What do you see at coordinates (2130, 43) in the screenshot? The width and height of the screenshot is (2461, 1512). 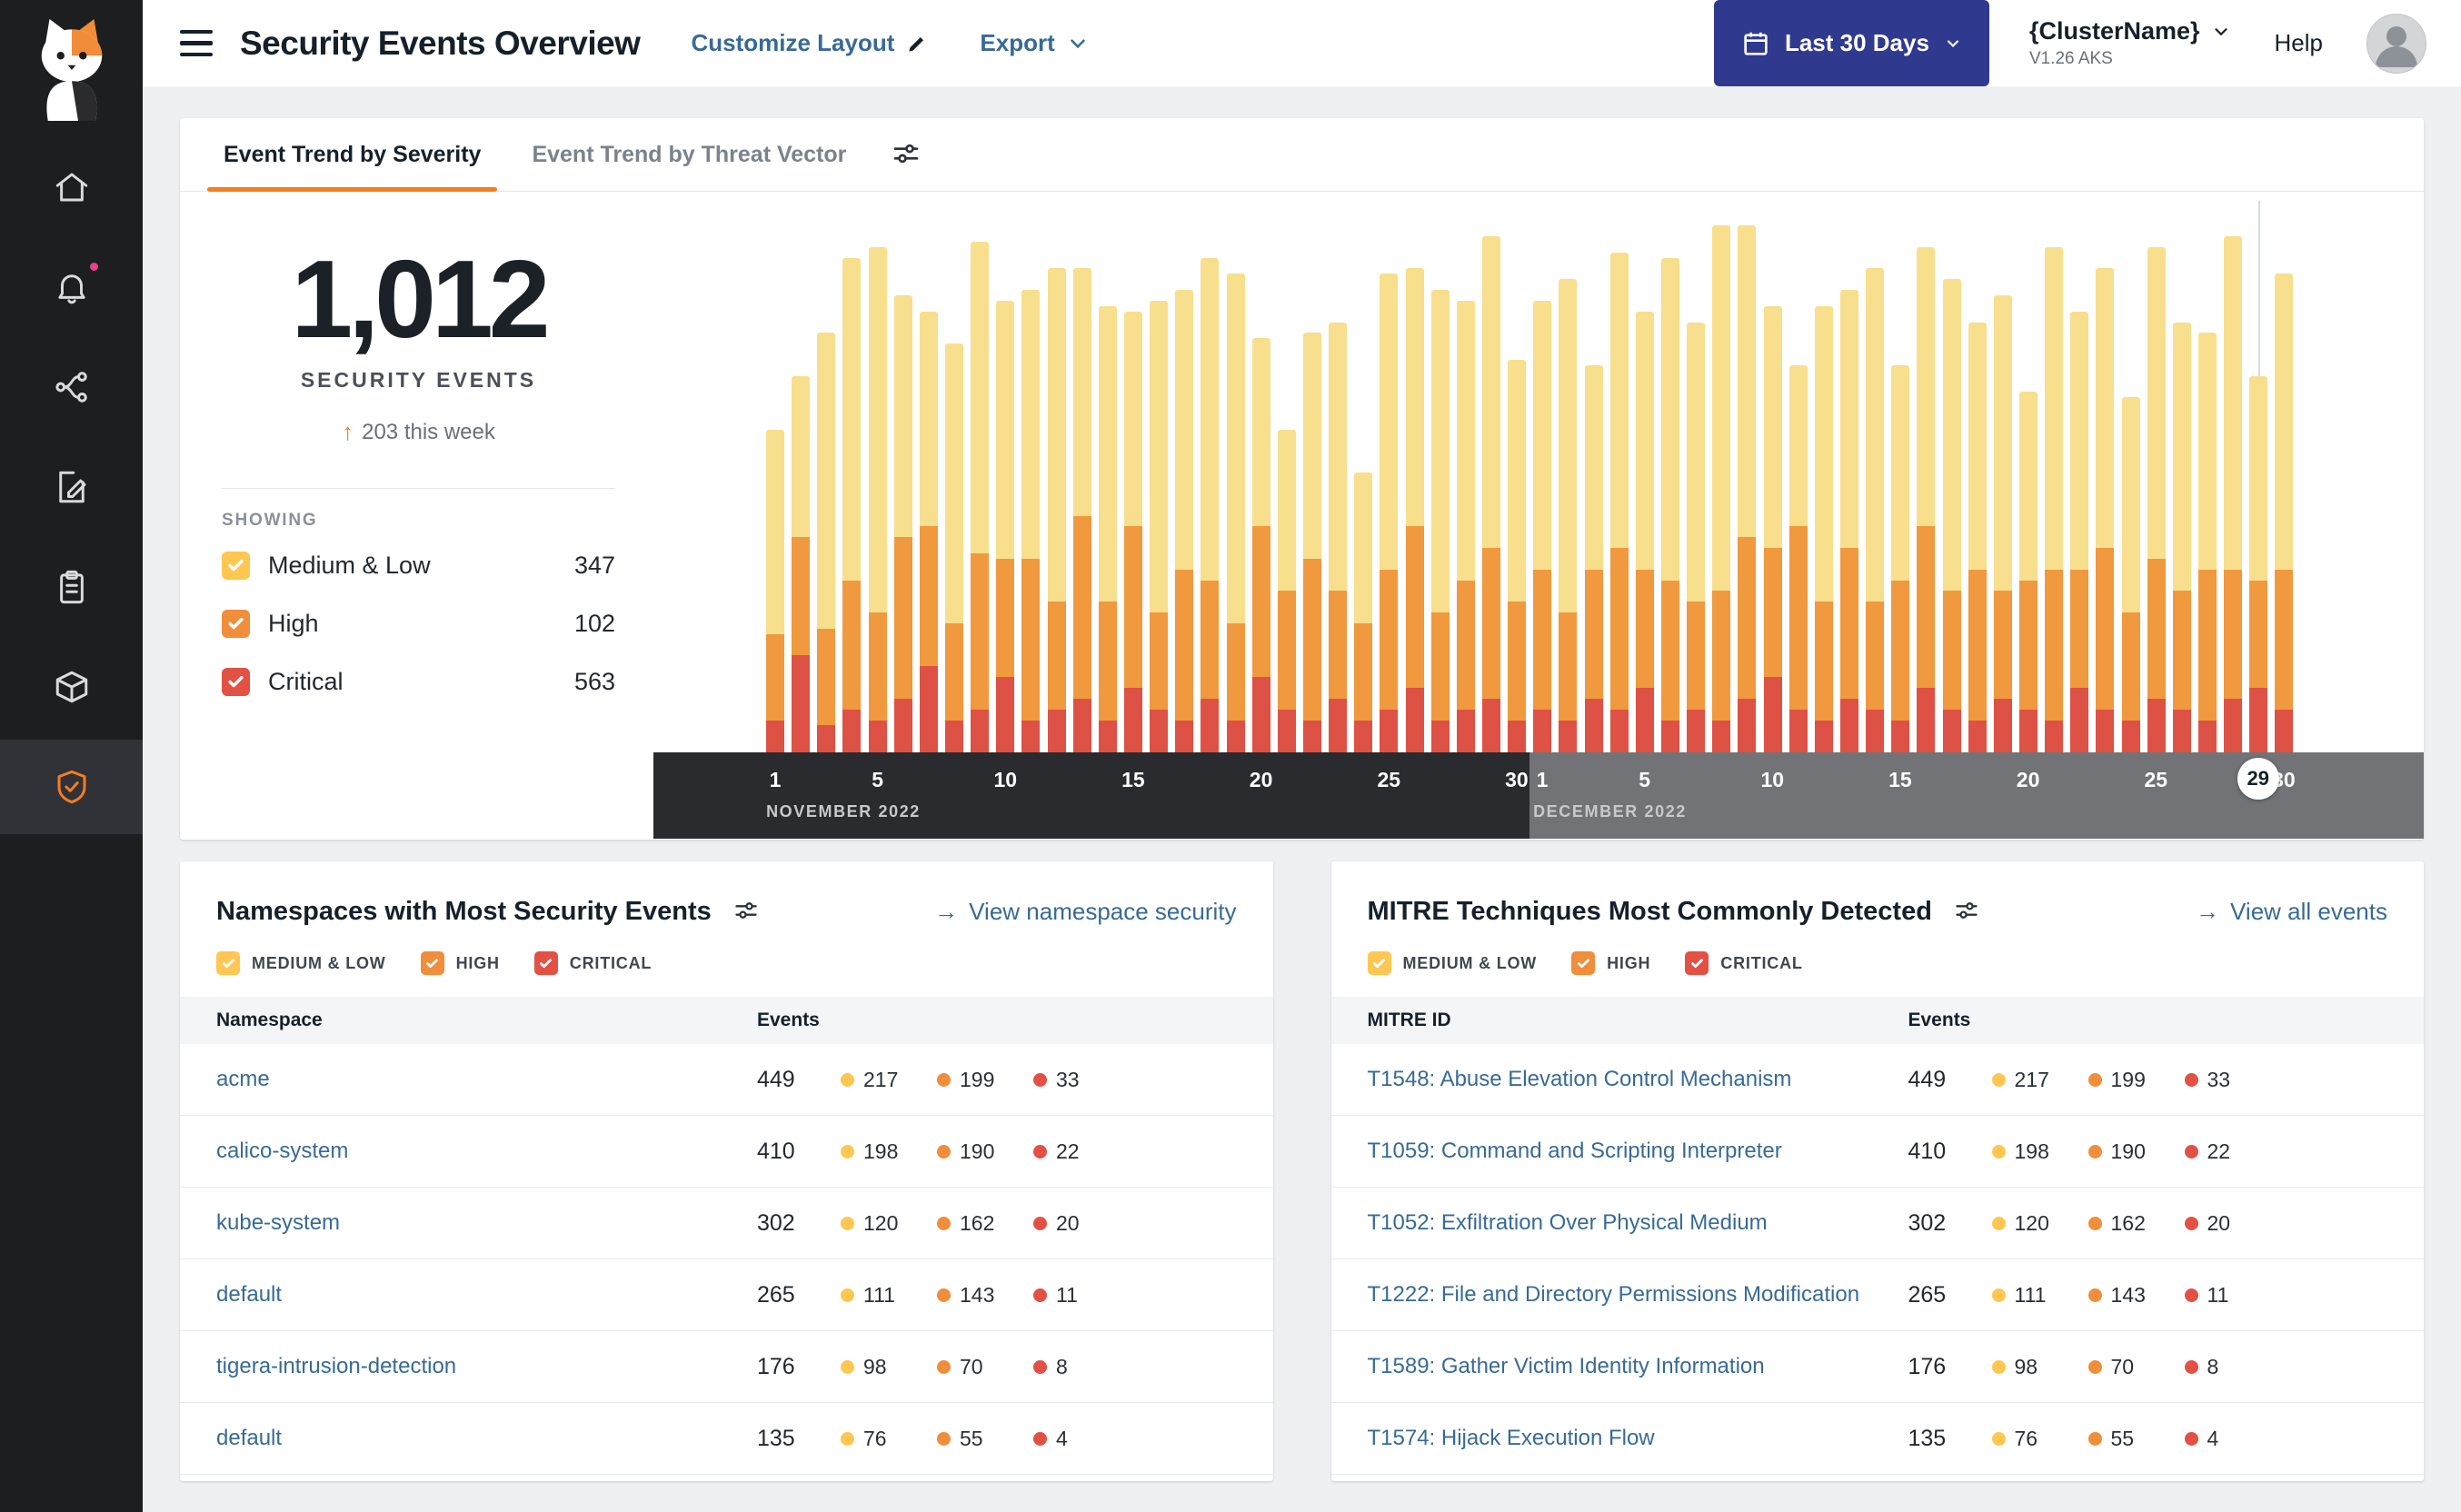 I see `cluster-selector: {ClusterName} V1.26 AKS` at bounding box center [2130, 43].